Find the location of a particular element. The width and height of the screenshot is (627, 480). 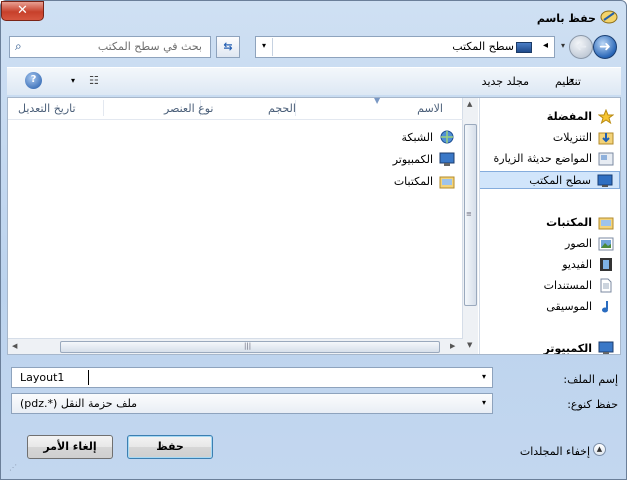

sidebar-item-pictures: الصور is located at coordinates (550, 244).